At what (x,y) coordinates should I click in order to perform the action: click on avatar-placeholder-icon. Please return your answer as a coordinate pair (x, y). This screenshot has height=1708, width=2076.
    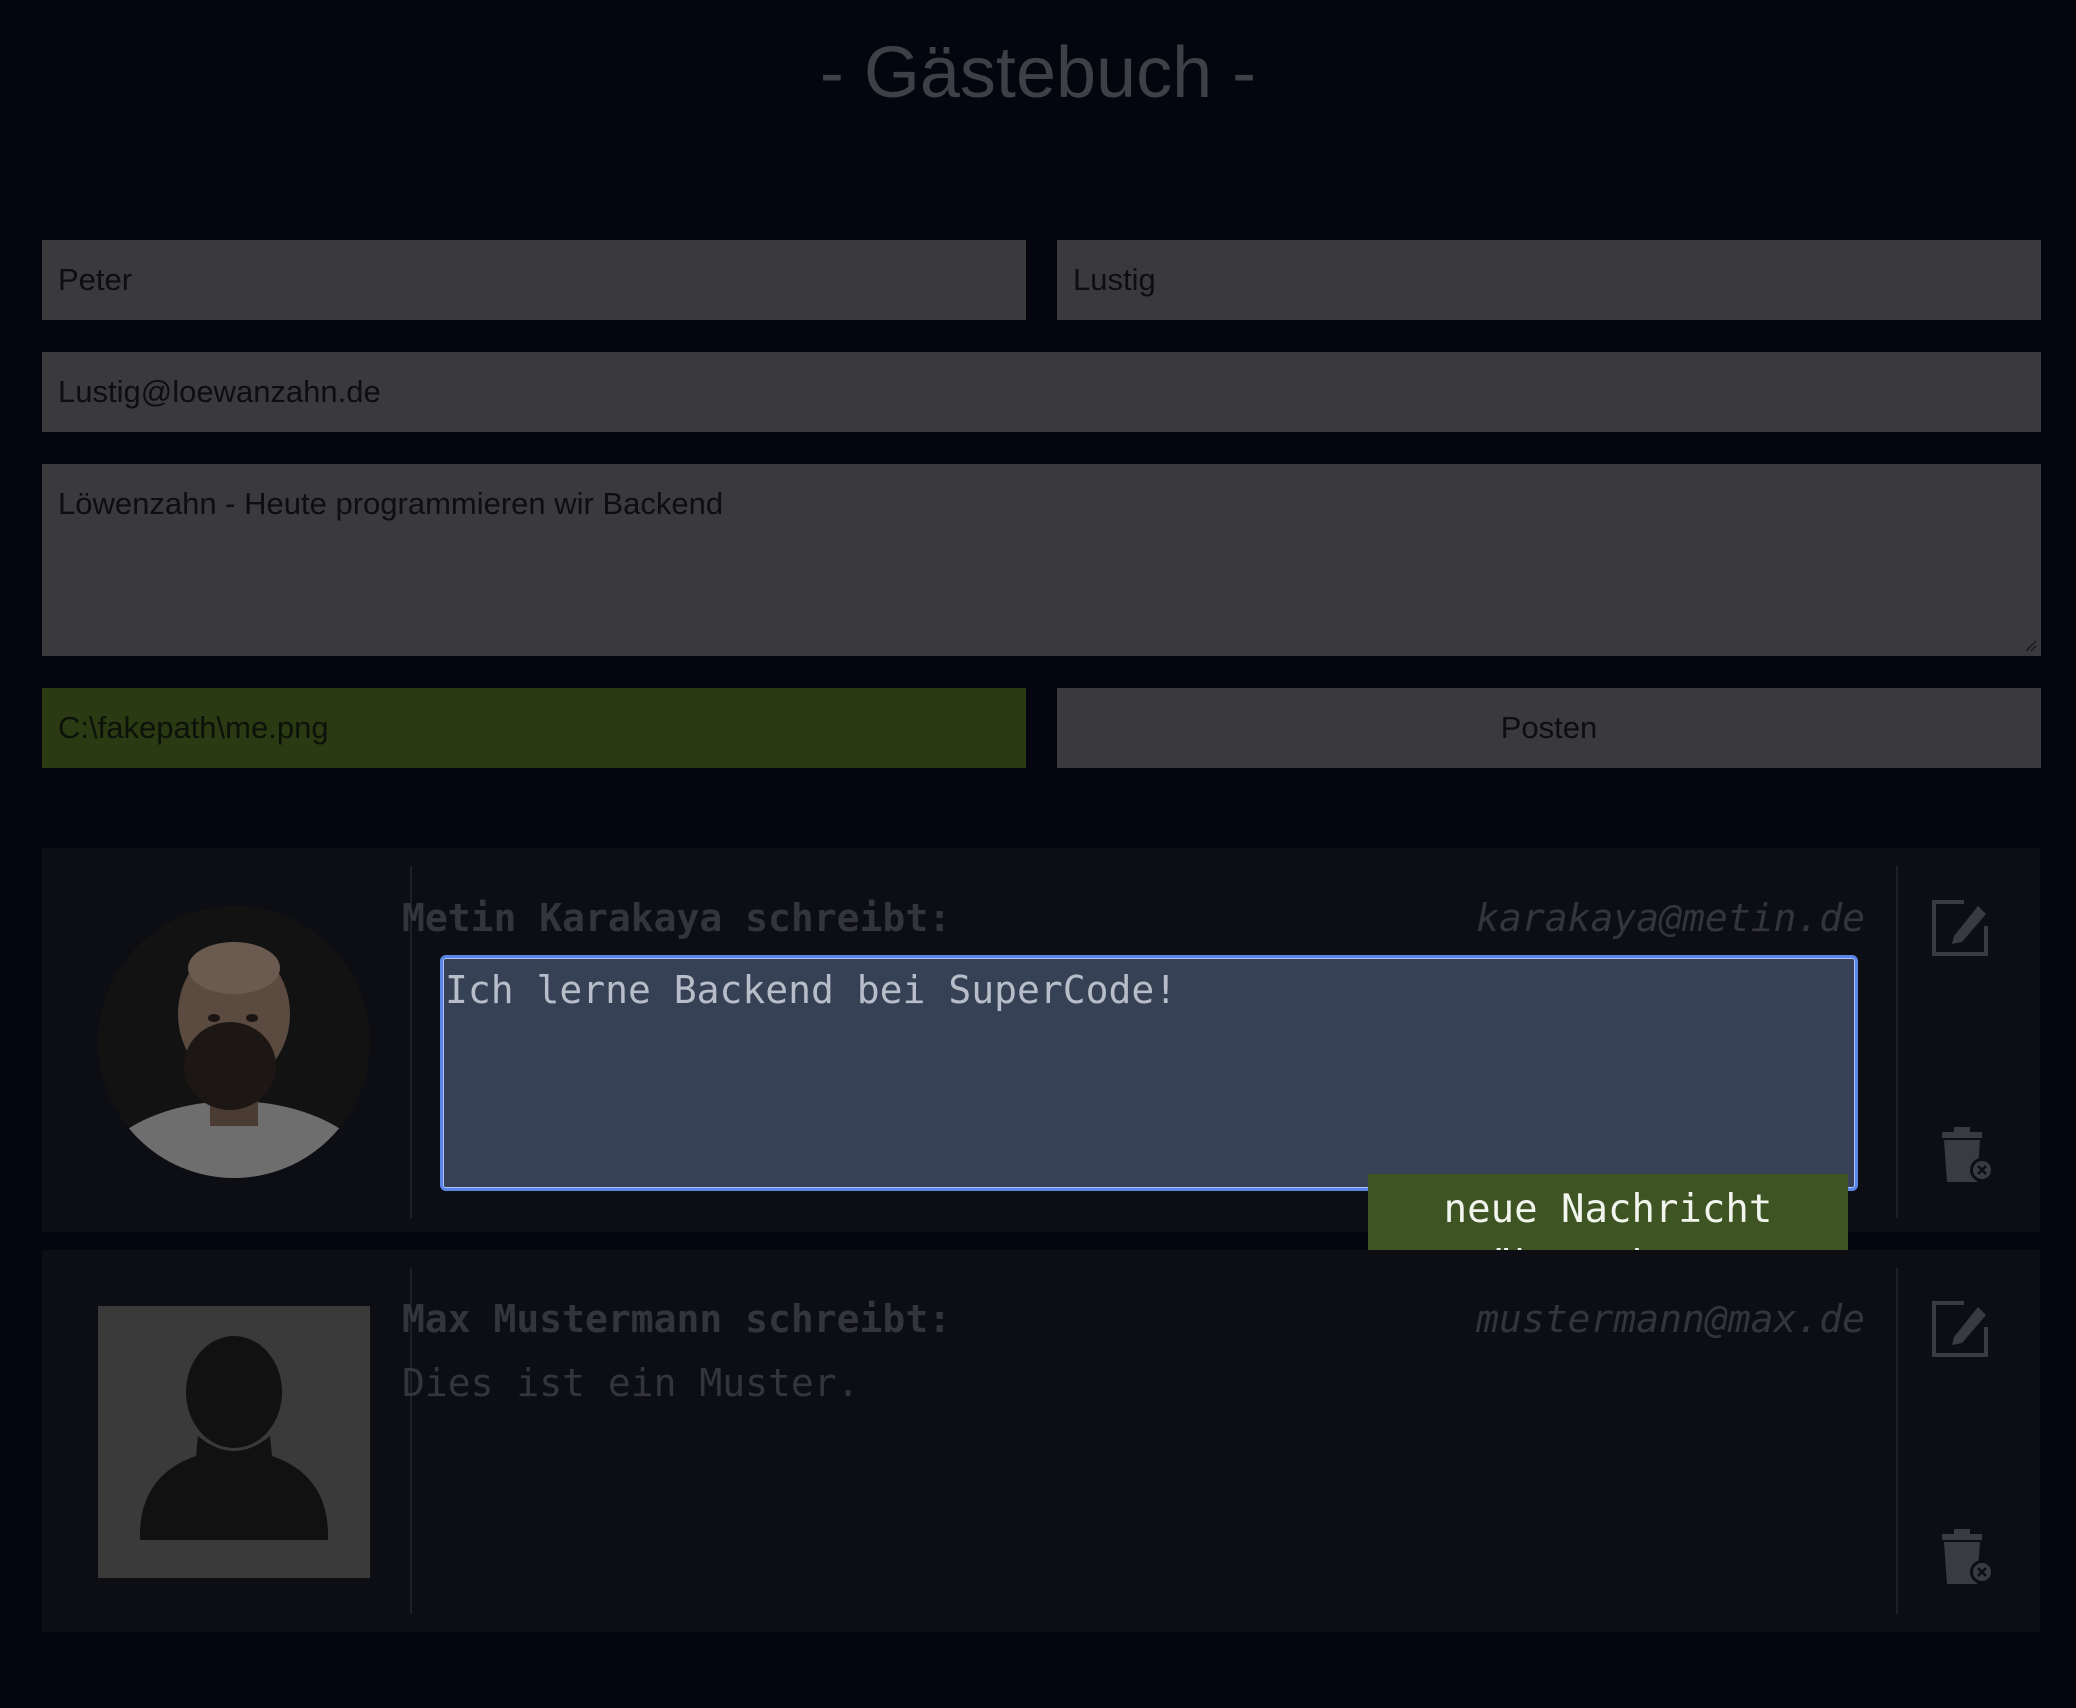
    Looking at the image, I should click on (234, 1442).